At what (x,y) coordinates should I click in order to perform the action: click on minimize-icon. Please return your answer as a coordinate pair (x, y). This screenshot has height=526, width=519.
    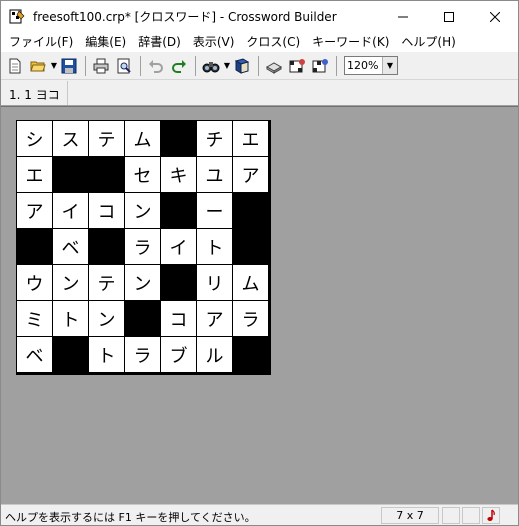
    Looking at the image, I should click on (403, 16).